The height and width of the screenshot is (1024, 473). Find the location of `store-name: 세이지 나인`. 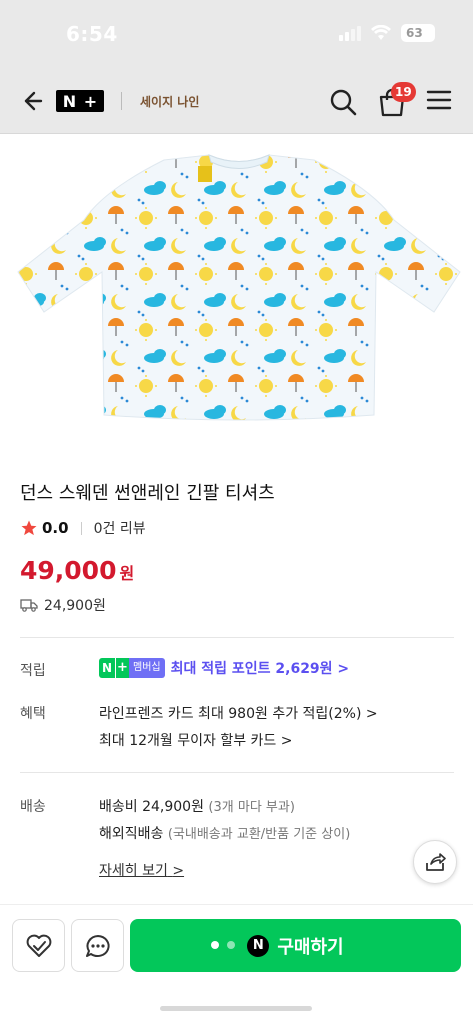

store-name: 세이지 나인 is located at coordinates (169, 101).